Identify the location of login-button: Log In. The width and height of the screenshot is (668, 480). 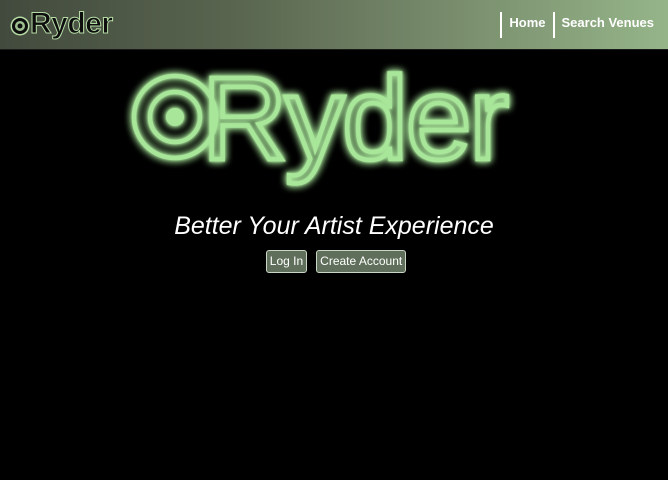
(286, 261).